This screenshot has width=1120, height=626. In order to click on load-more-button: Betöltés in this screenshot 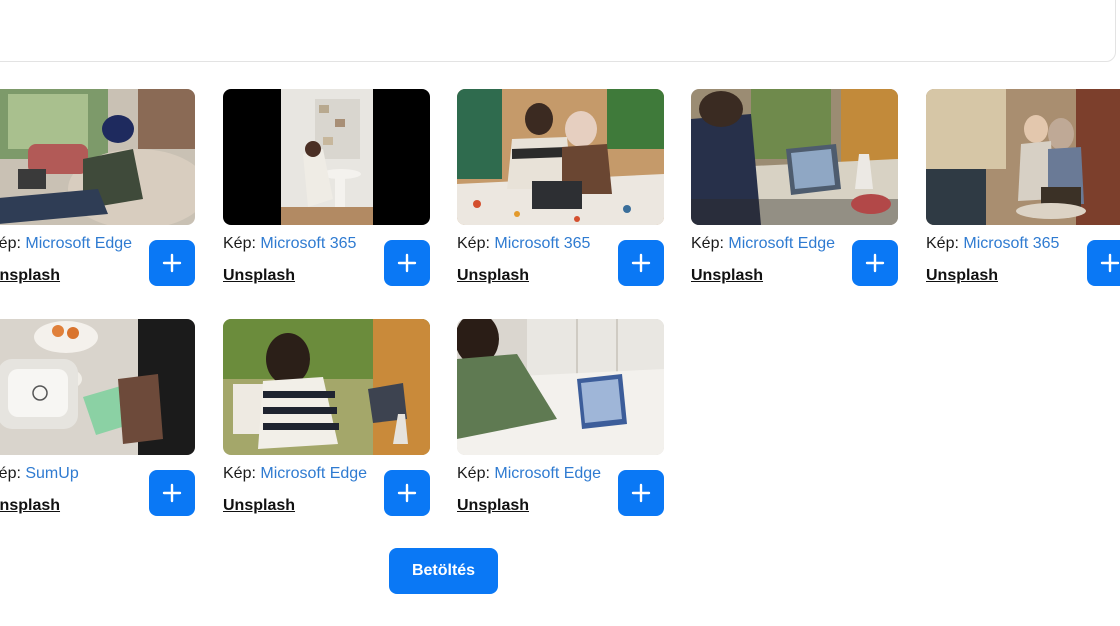, I will do `click(443, 571)`.